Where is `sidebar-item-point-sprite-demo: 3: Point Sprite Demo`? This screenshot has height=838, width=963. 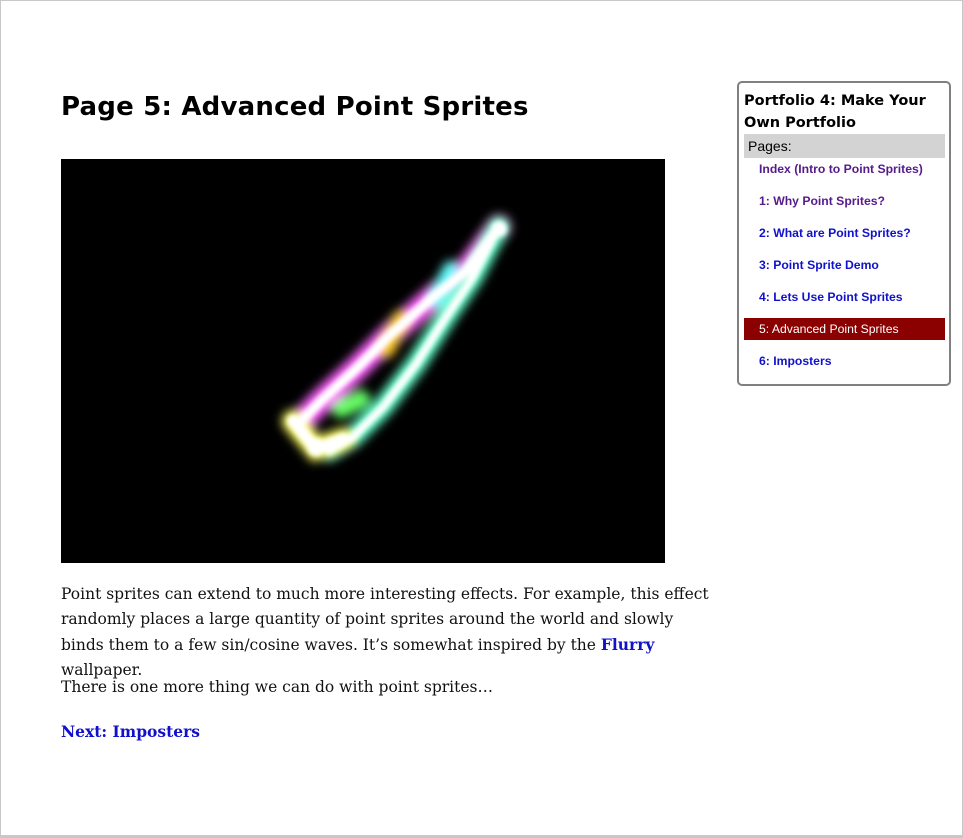
sidebar-item-point-sprite-demo: 3: Point Sprite Demo is located at coordinates (844, 265).